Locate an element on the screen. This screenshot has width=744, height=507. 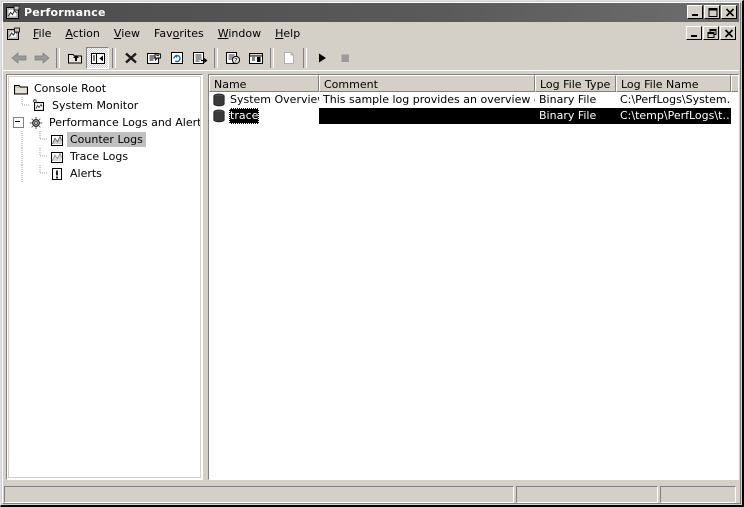
column-header-comment: Comment is located at coordinates (427, 83).